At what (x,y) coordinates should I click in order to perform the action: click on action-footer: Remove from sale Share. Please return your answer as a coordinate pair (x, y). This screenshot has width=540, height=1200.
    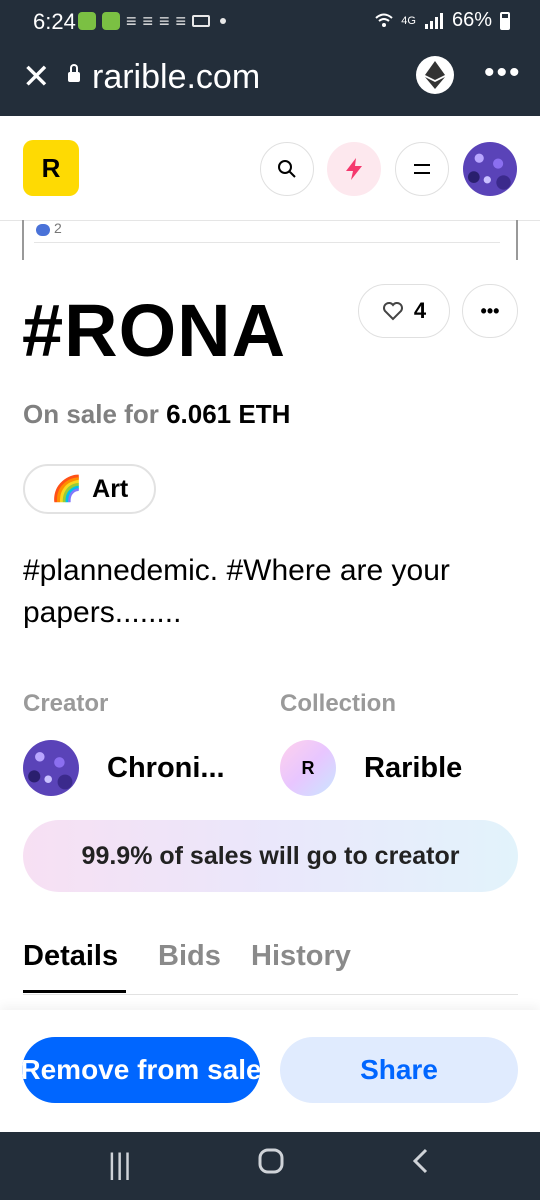
    Looking at the image, I should click on (270, 1071).